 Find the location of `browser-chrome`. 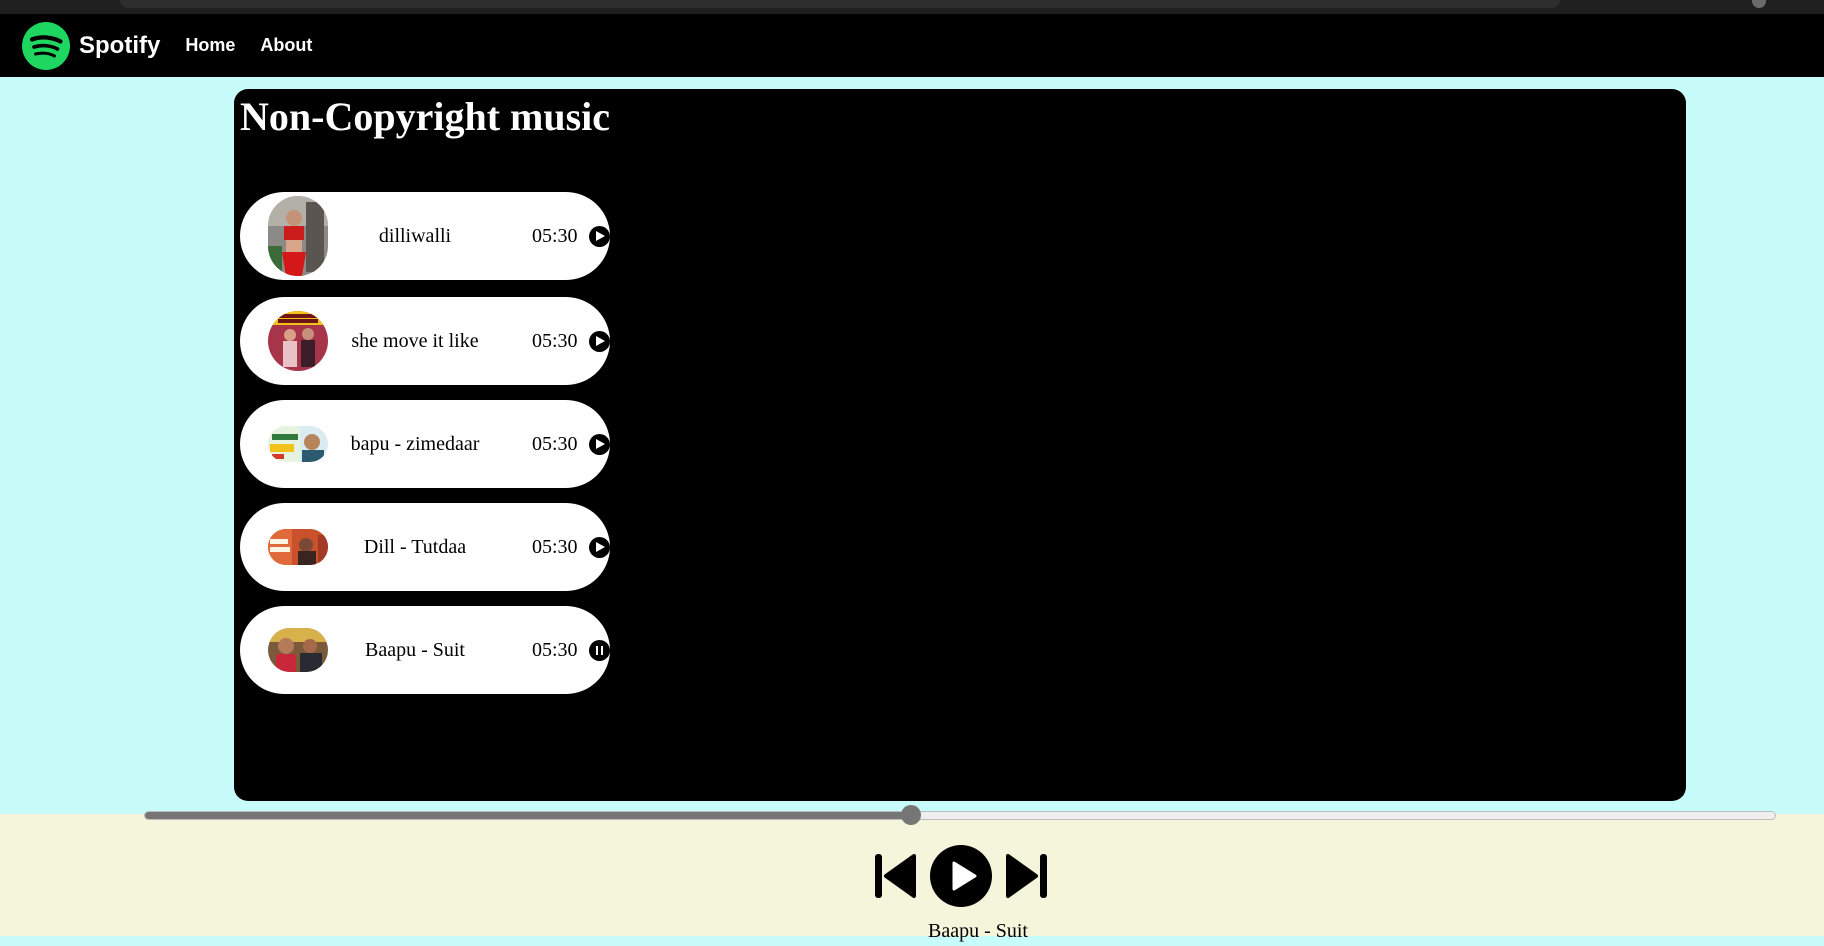

browser-chrome is located at coordinates (912, 7).